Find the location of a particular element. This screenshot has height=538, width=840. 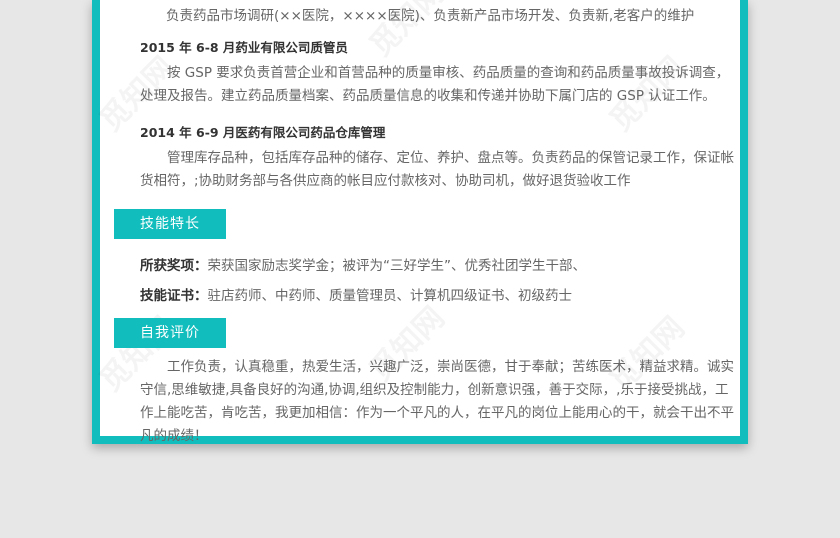

awards-row: 所获奖项：荣获国家励志奖学金；被评为“三好学生”、优秀社团学生干部、 is located at coordinates (363, 264).